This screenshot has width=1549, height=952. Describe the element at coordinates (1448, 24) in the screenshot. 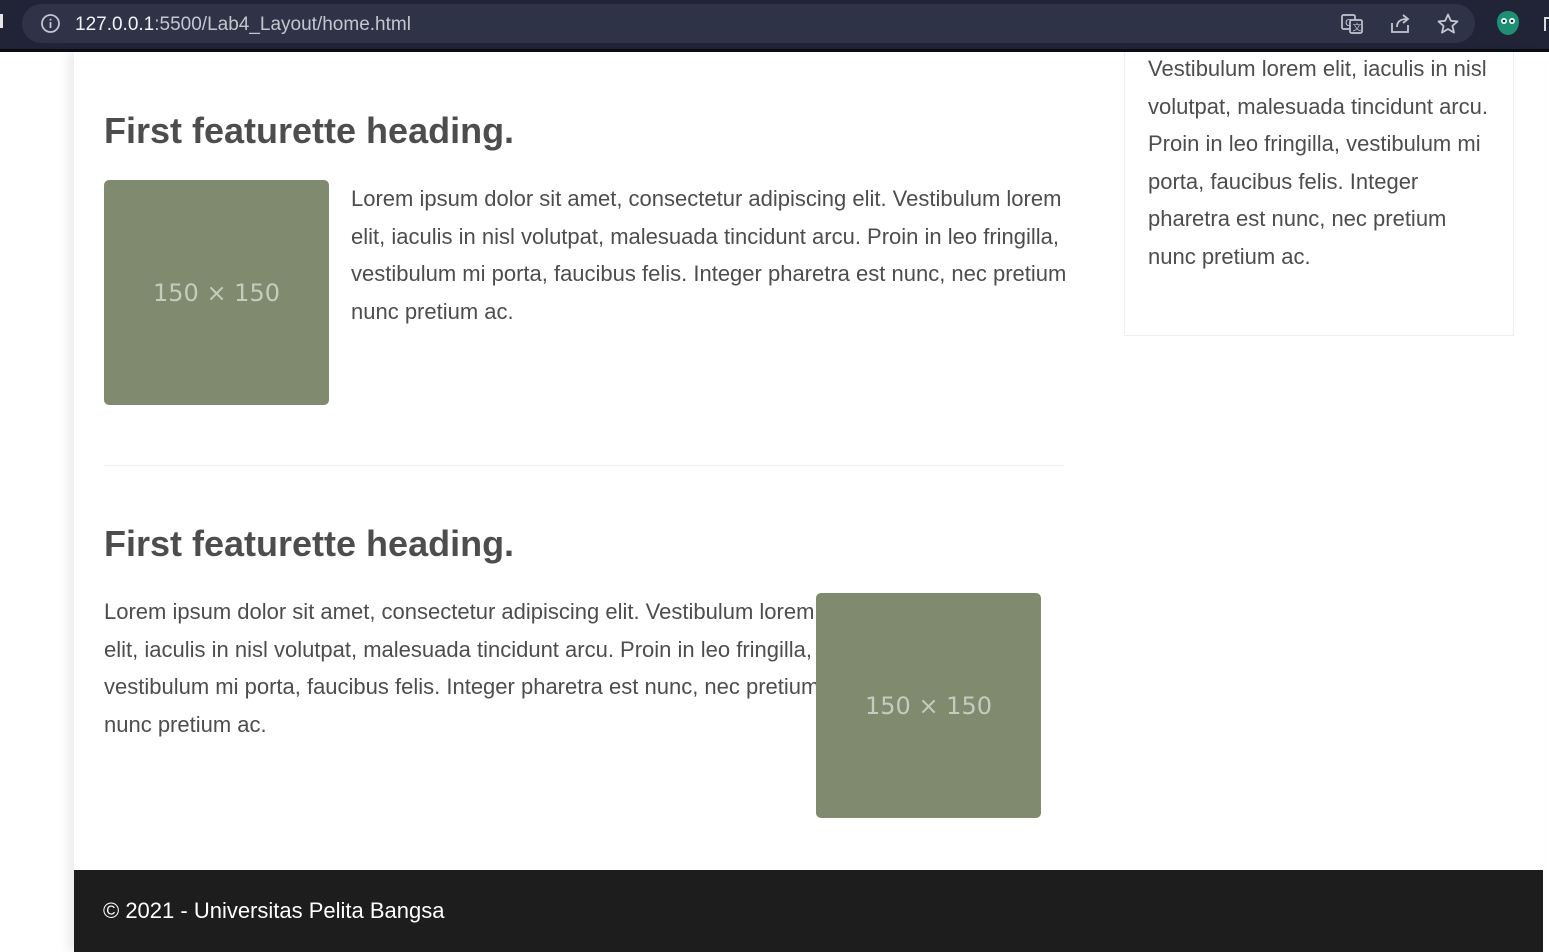

I see `bookmark-star-icon` at that location.